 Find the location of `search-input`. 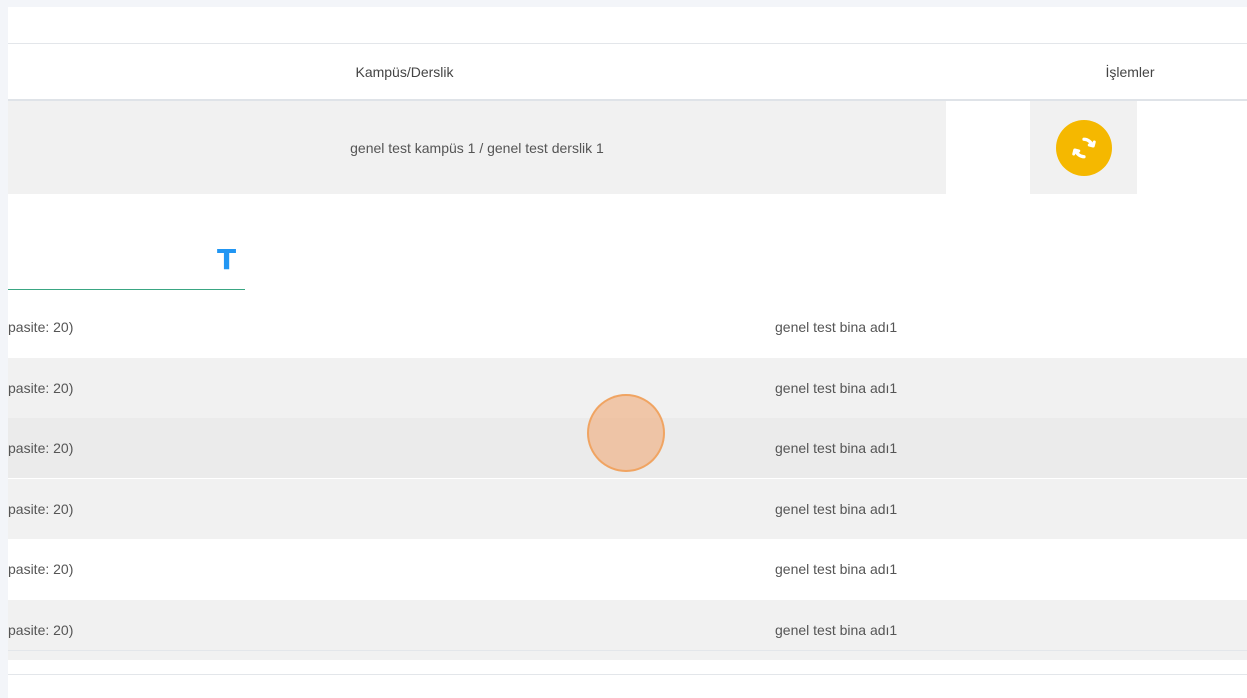

search-input is located at coordinates (110, 264).